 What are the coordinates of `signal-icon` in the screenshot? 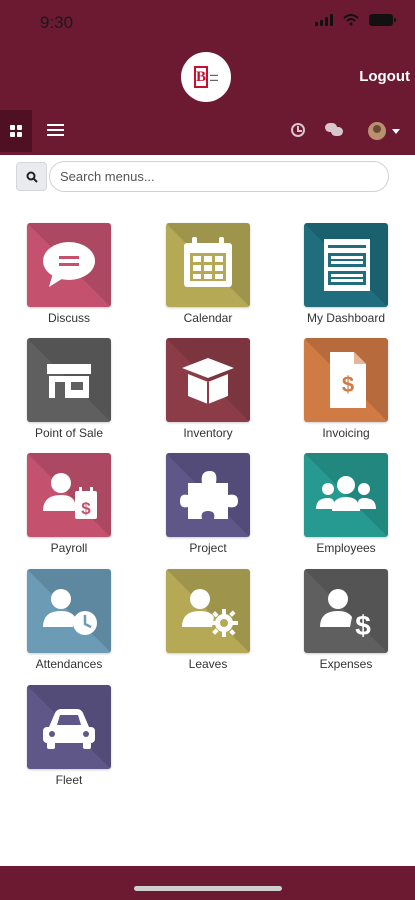 It's located at (324, 20).